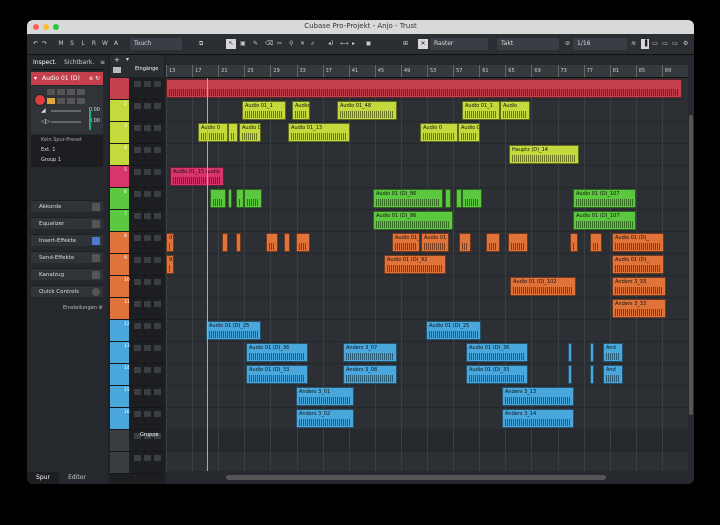 This screenshot has height=525, width=720. Describe the element at coordinates (40, 100) in the screenshot. I see `record-enable-button` at that location.